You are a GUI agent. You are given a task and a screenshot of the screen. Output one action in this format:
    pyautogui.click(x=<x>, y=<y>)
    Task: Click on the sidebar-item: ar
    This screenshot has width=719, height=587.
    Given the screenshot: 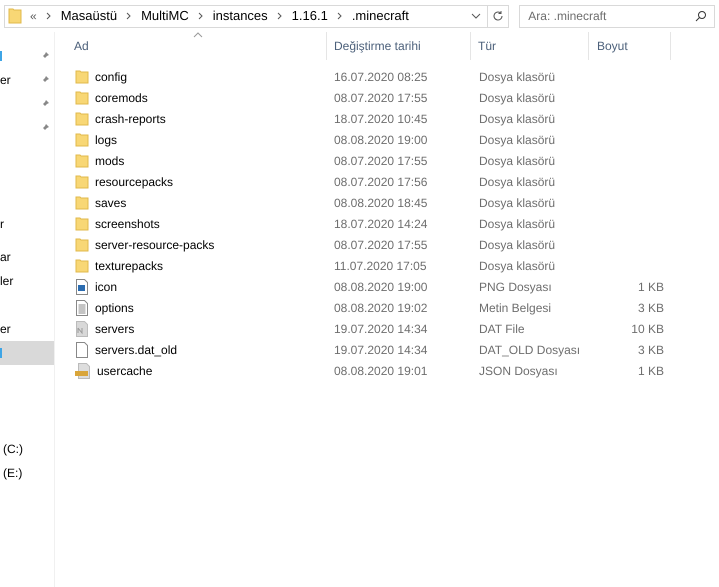 What is the action you would take?
    pyautogui.click(x=27, y=257)
    